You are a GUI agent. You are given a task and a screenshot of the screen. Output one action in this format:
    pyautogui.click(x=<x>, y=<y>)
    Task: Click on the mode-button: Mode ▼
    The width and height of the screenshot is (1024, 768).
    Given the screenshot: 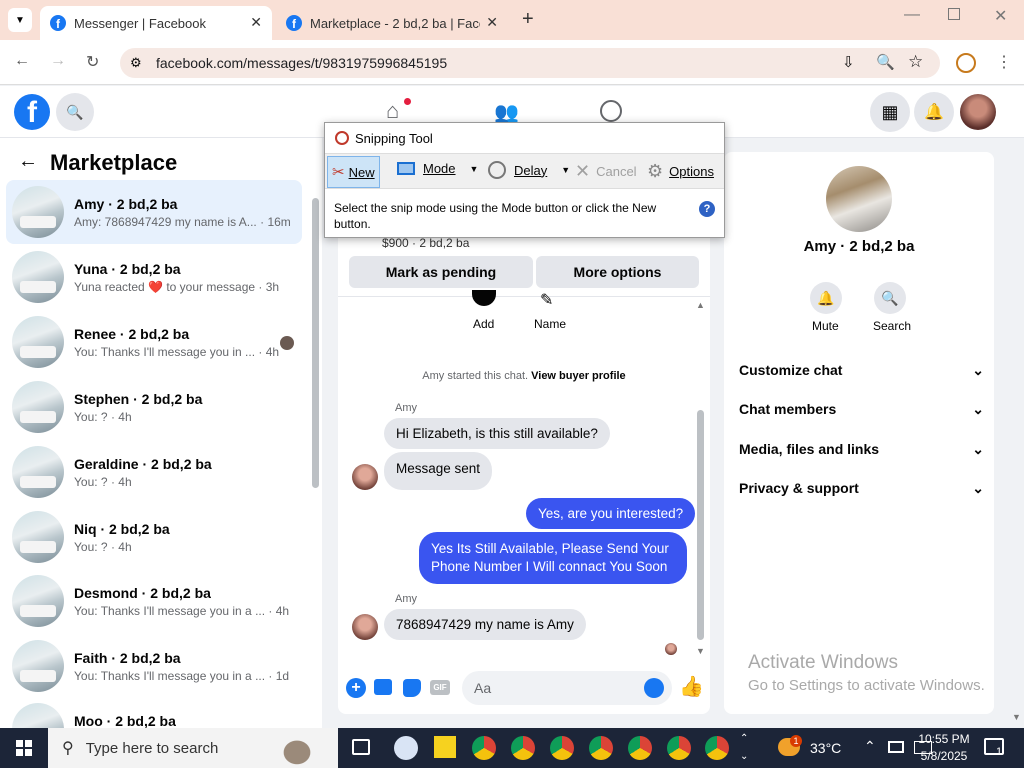 What is the action you would take?
    pyautogui.click(x=437, y=168)
    